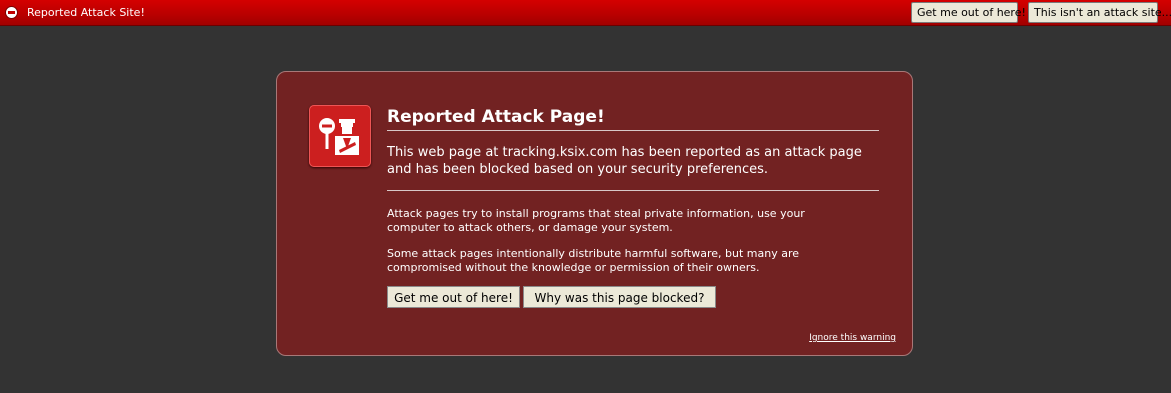  Describe the element at coordinates (968, 12) in the screenshot. I see `bar-get-me-out-button: Get me out of here!` at that location.